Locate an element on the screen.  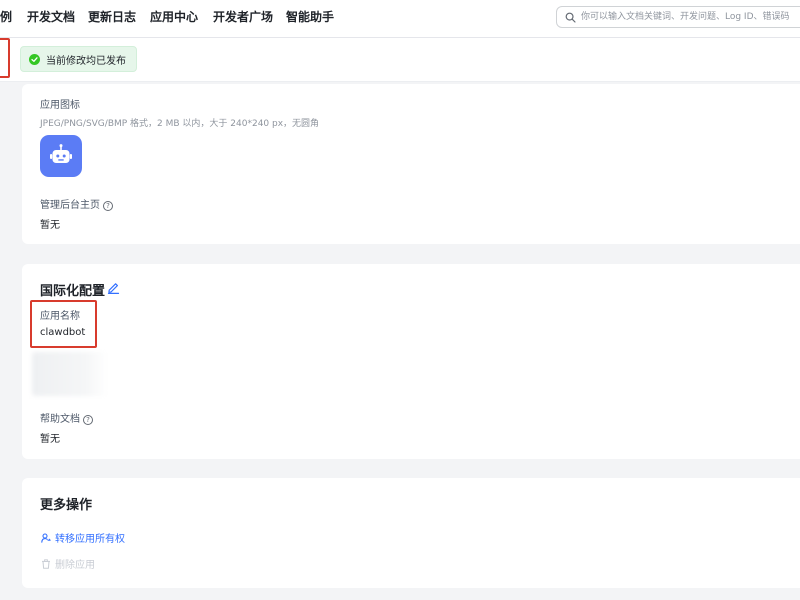
highlight-box-left-edge is located at coordinates (5, 58).